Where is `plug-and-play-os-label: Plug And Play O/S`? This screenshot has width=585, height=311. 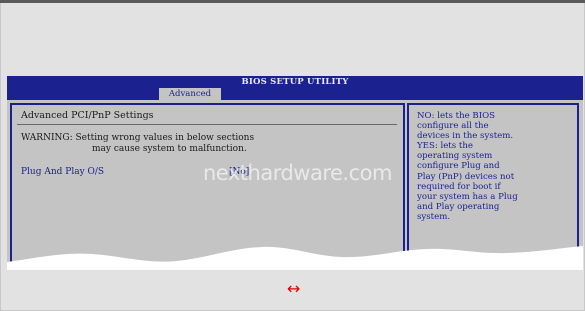
plug-and-play-os-label: Plug And Play O/S is located at coordinates (62, 172).